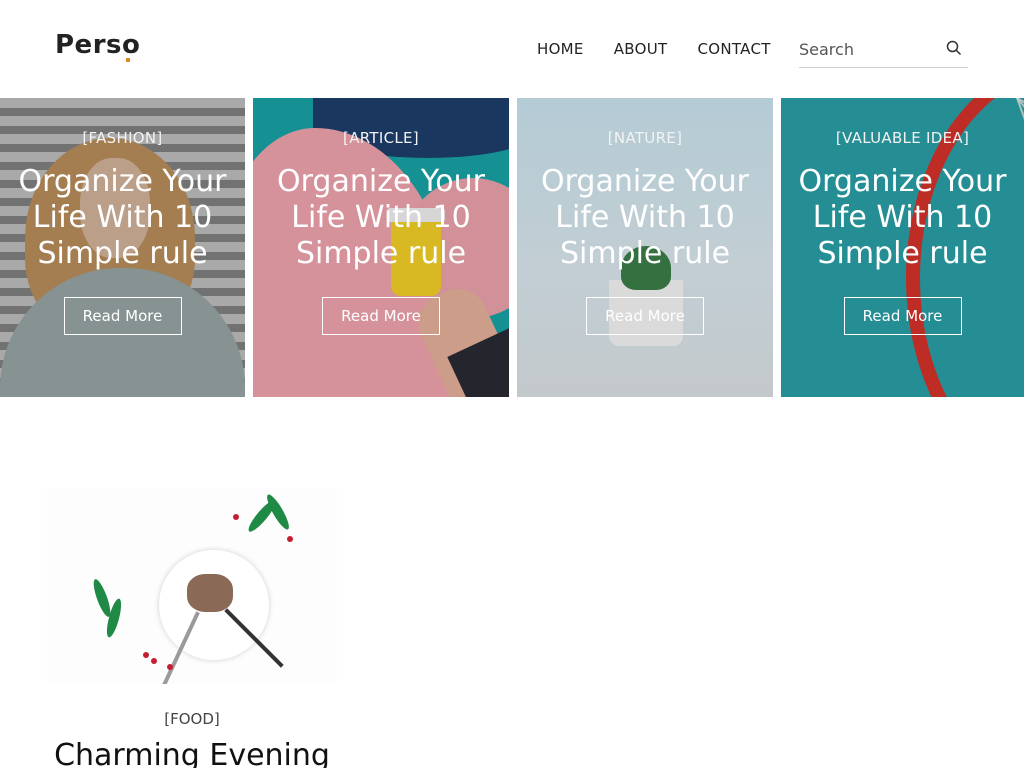 The height and width of the screenshot is (768, 1024). What do you see at coordinates (669, 49) in the screenshot?
I see `main-nav: HOME ABOUT CONTACT` at bounding box center [669, 49].